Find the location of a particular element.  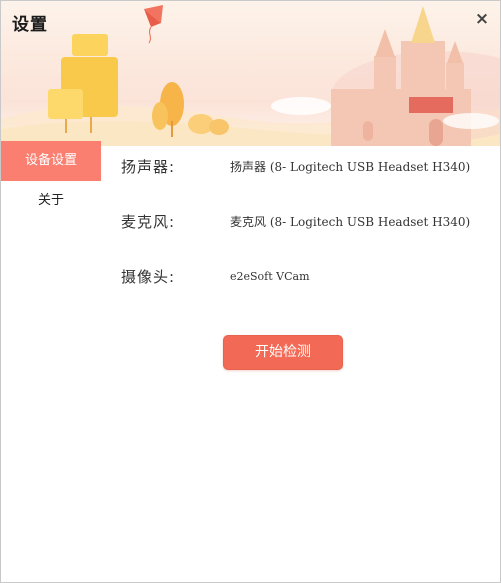

camera-select: e2eSoft VCam is located at coordinates (365, 277).